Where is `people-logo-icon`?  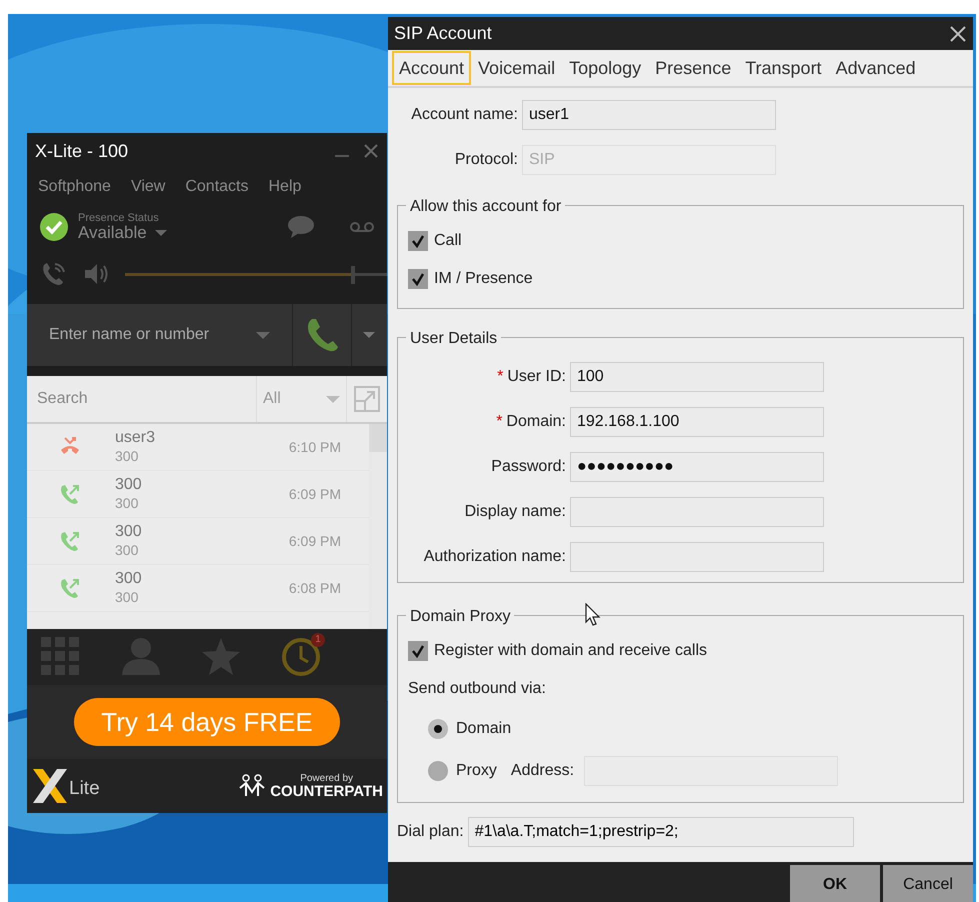
people-logo-icon is located at coordinates (252, 786).